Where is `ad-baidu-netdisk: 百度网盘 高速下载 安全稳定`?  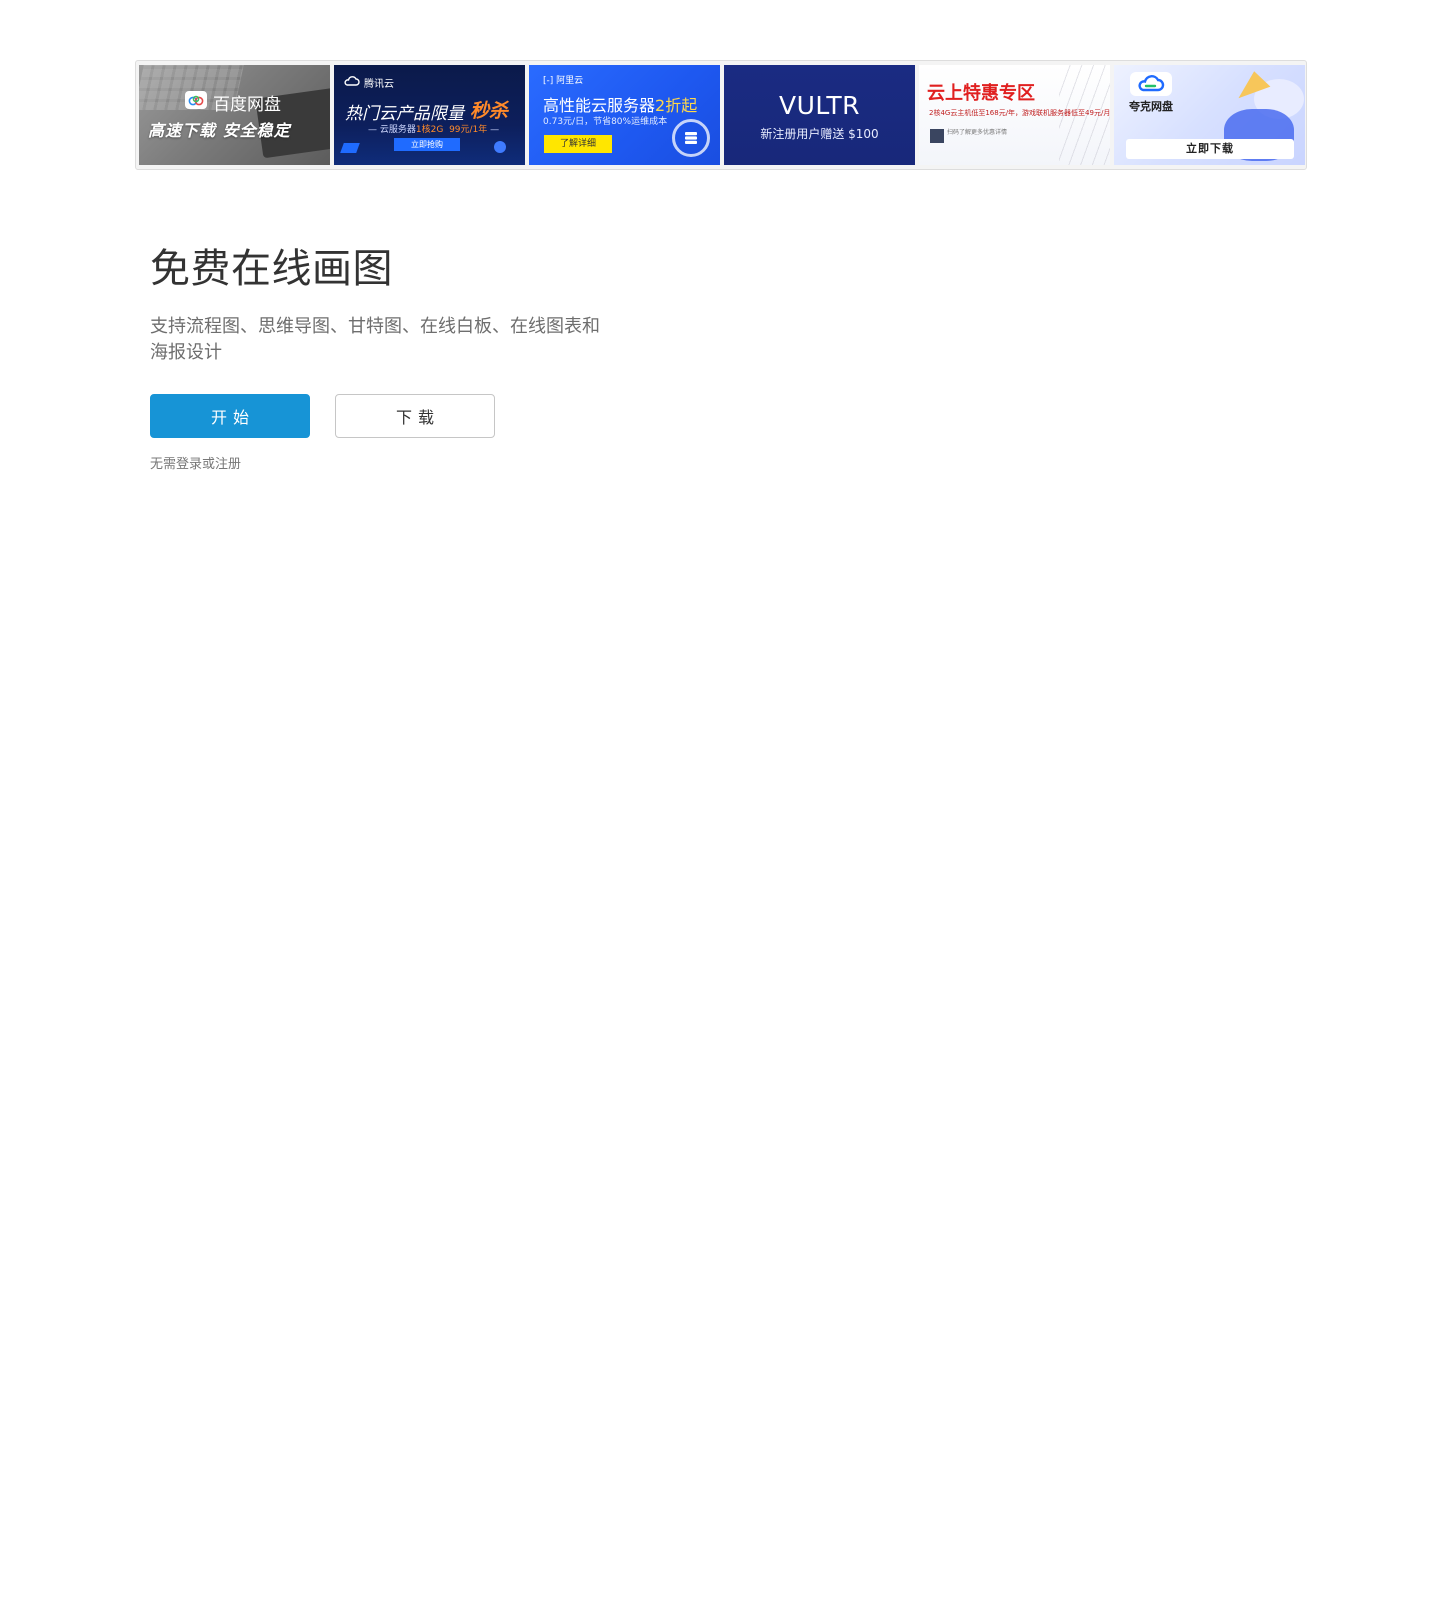
ad-baidu-netdisk: 百度网盘 高速下载 安全稳定 is located at coordinates (234, 115).